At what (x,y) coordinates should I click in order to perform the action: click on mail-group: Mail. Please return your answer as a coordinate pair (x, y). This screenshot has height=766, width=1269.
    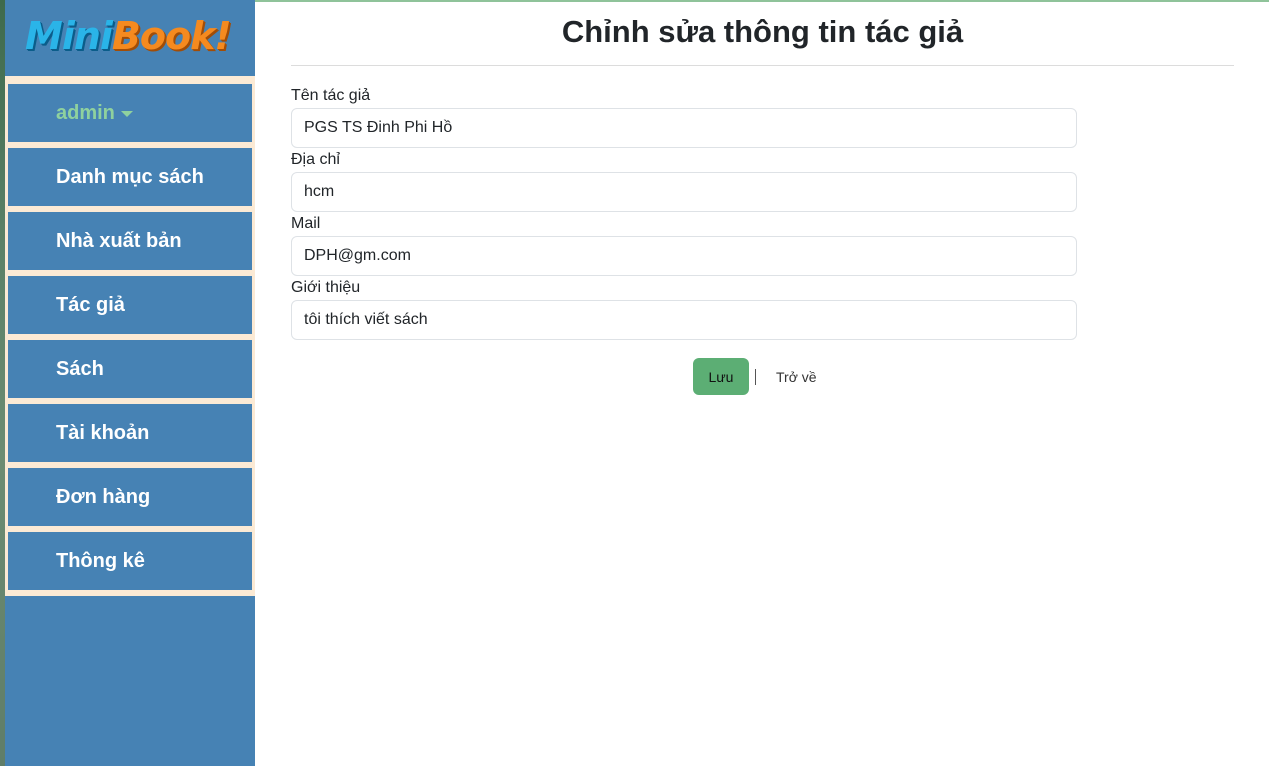
    Looking at the image, I should click on (684, 245).